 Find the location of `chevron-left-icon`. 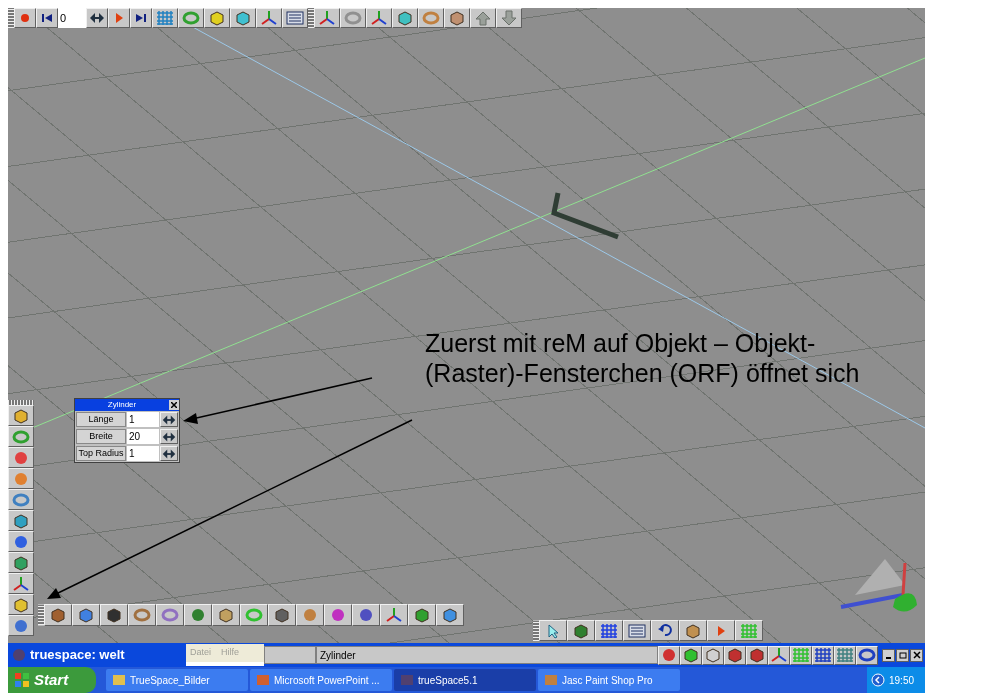

chevron-left-icon is located at coordinates (878, 680).